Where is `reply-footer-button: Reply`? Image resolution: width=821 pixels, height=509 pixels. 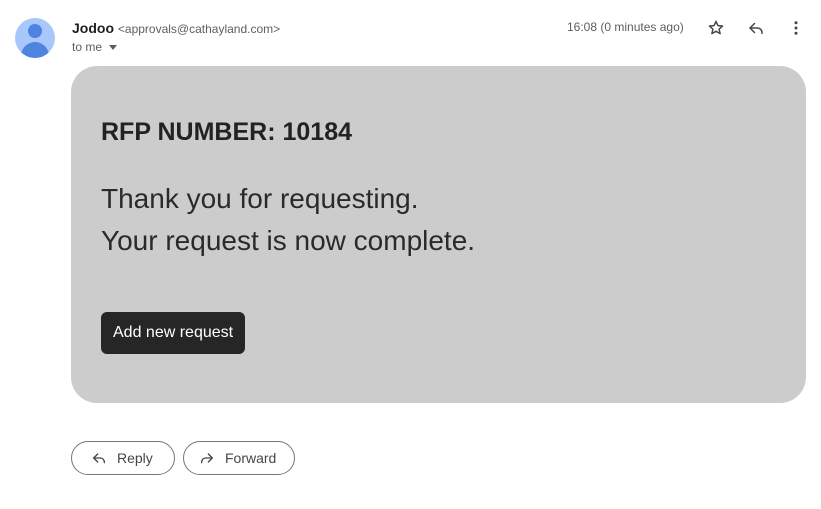
reply-footer-button: Reply is located at coordinates (123, 458).